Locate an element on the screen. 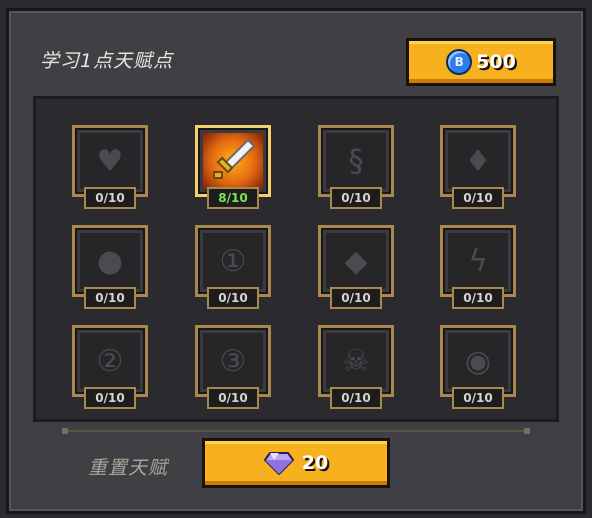  talent-slot-heart: ♥ 0/10 is located at coordinates (110, 170).